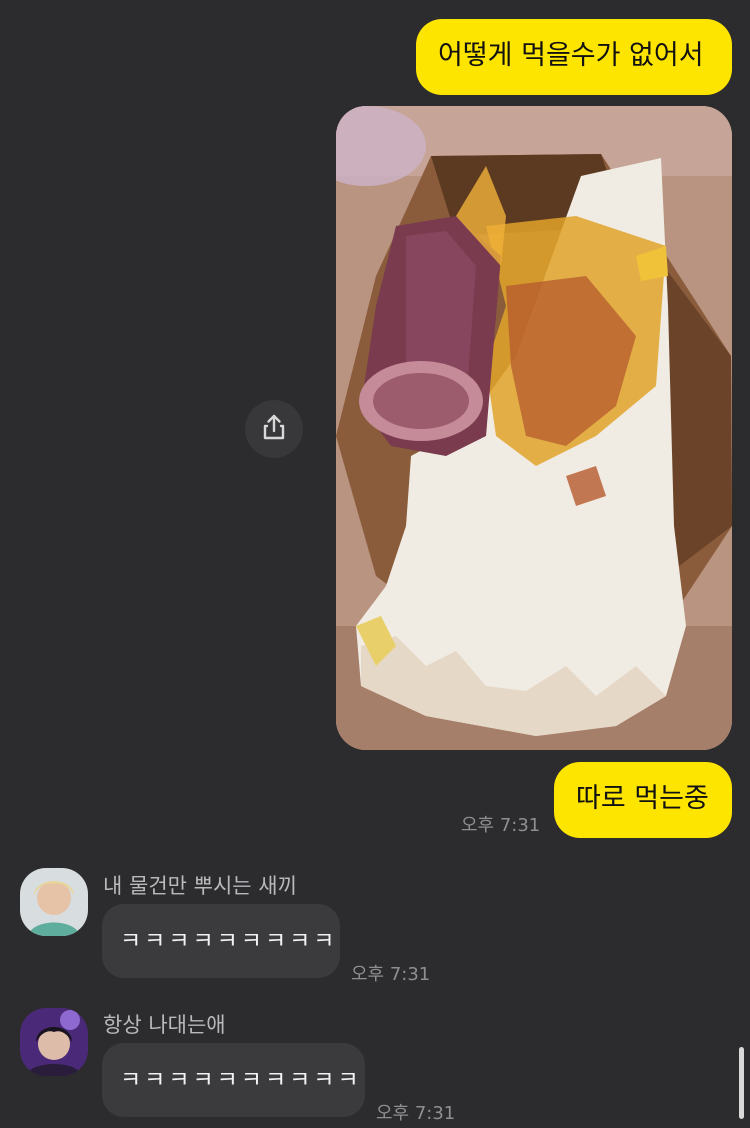 The width and height of the screenshot is (750, 1128). I want to click on share-icon, so click(274, 429).